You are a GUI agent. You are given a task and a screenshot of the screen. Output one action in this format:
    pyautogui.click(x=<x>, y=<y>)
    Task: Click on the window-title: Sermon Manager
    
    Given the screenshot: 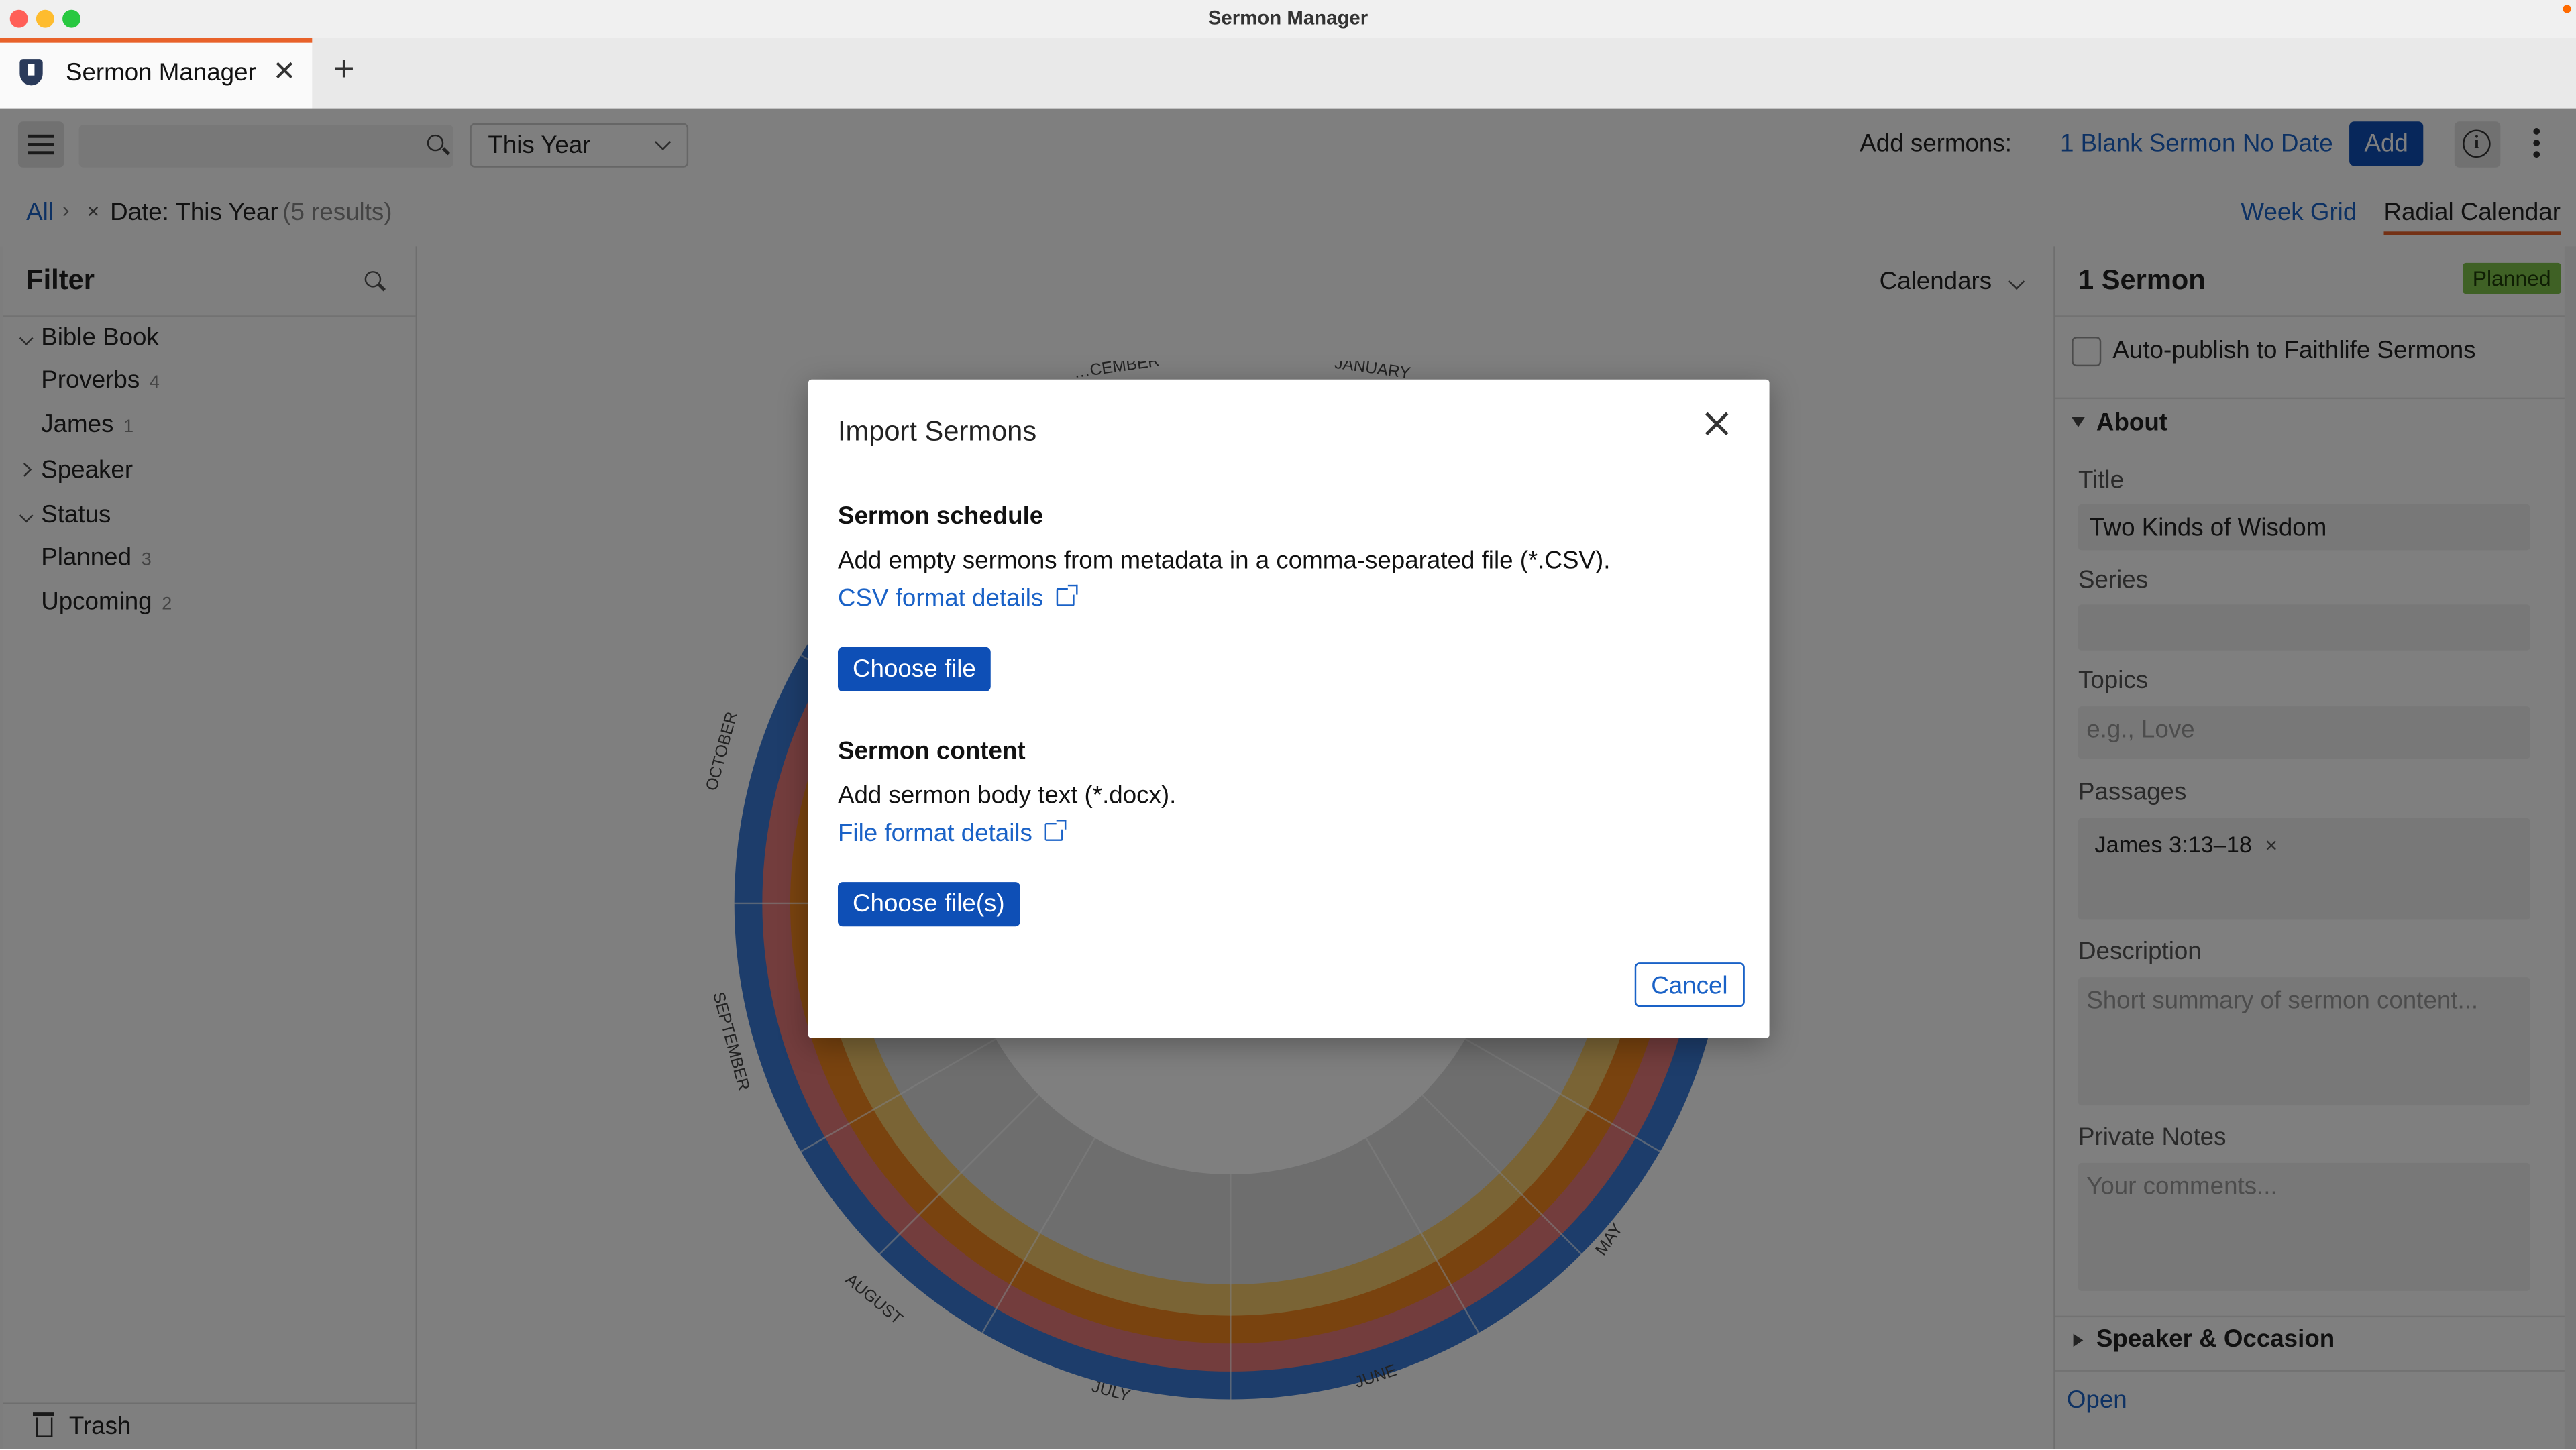 What is the action you would take?
    pyautogui.click(x=1288, y=18)
    